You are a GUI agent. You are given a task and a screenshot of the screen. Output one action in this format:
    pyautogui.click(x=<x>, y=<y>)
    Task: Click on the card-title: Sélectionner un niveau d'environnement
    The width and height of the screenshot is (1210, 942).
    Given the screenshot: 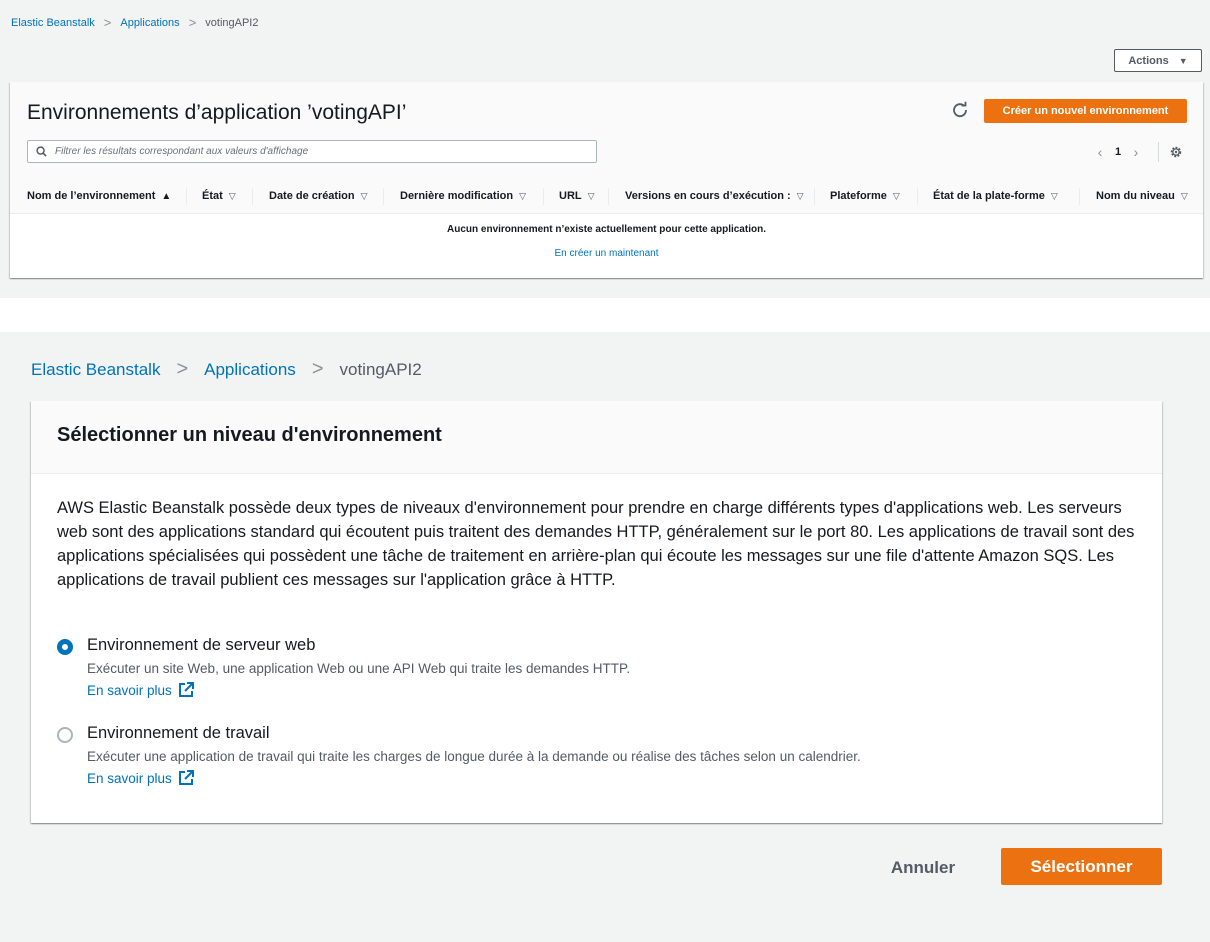 What is the action you would take?
    pyautogui.click(x=249, y=435)
    